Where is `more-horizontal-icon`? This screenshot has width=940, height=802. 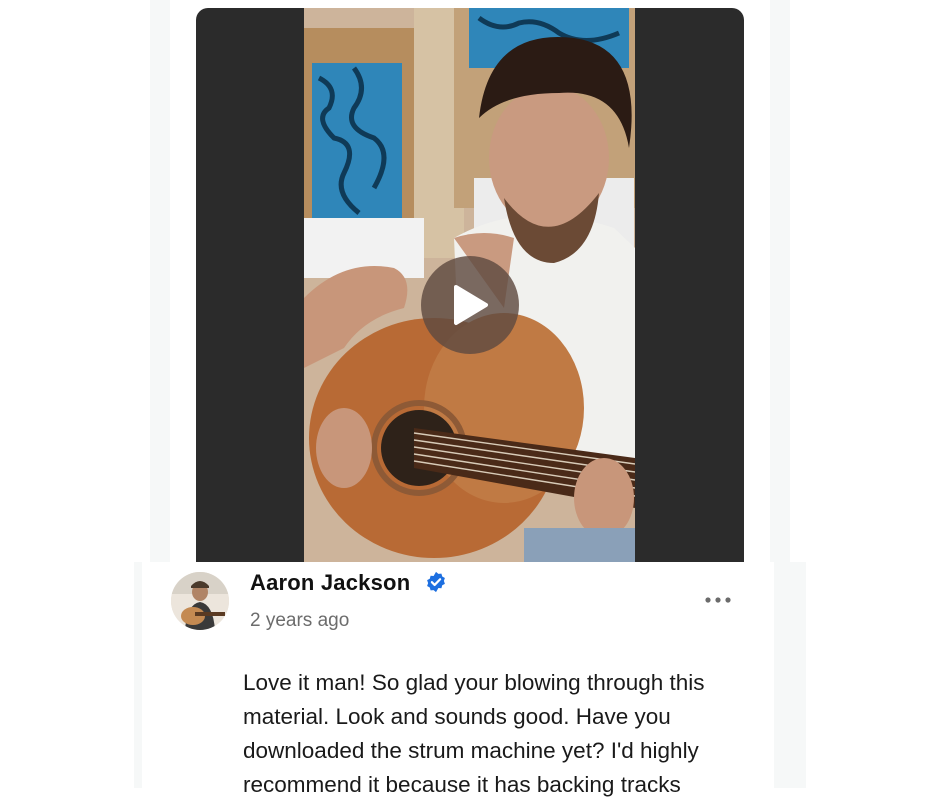 more-horizontal-icon is located at coordinates (718, 600).